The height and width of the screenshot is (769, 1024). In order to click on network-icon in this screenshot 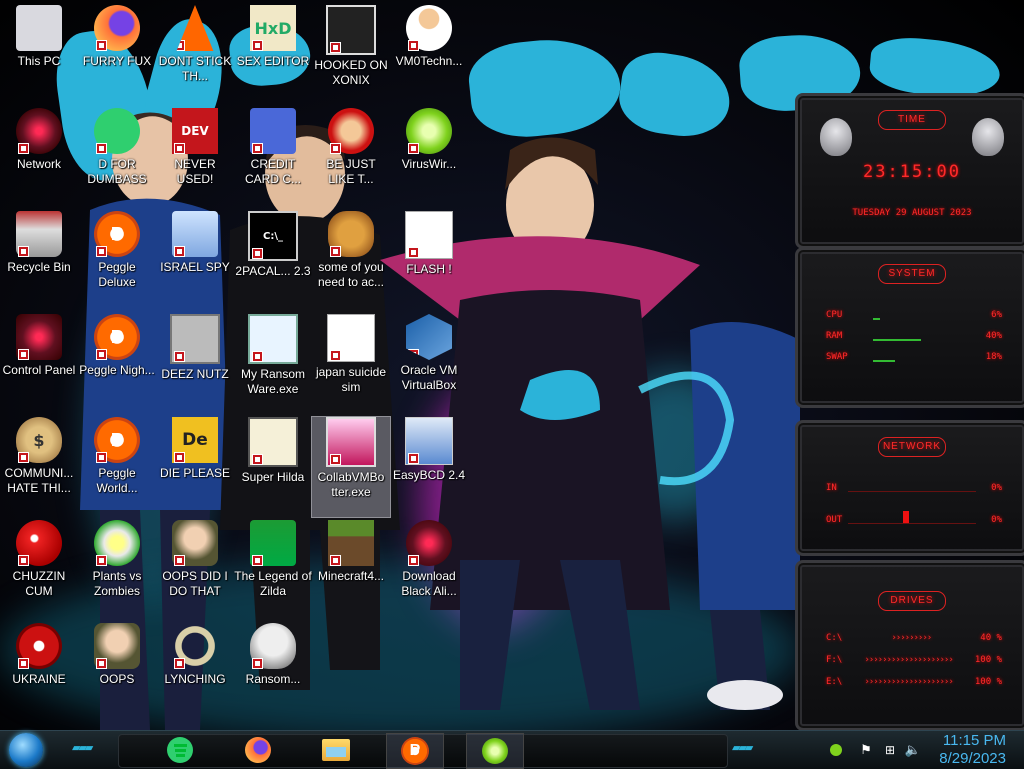, I will do `click(39, 131)`.